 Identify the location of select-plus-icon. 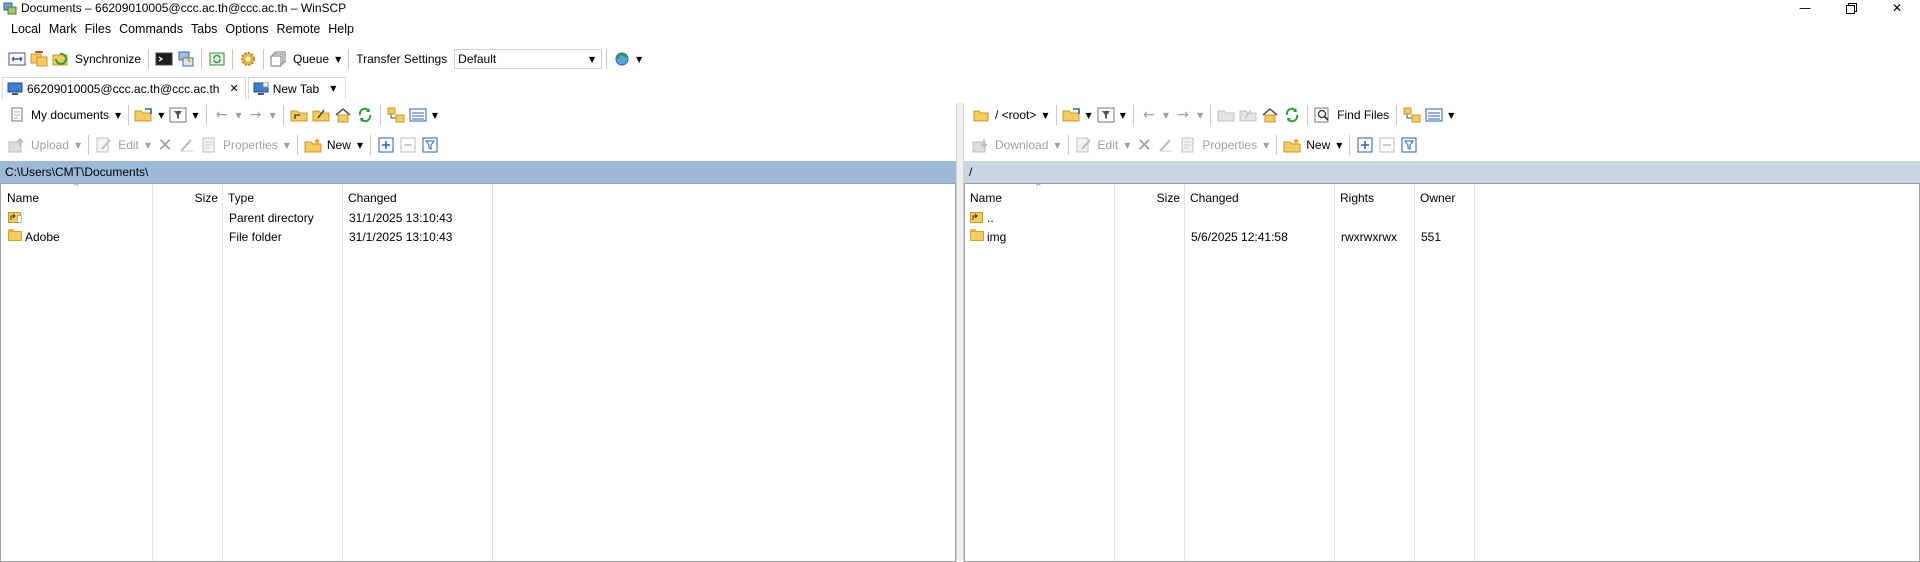
(1365, 145).